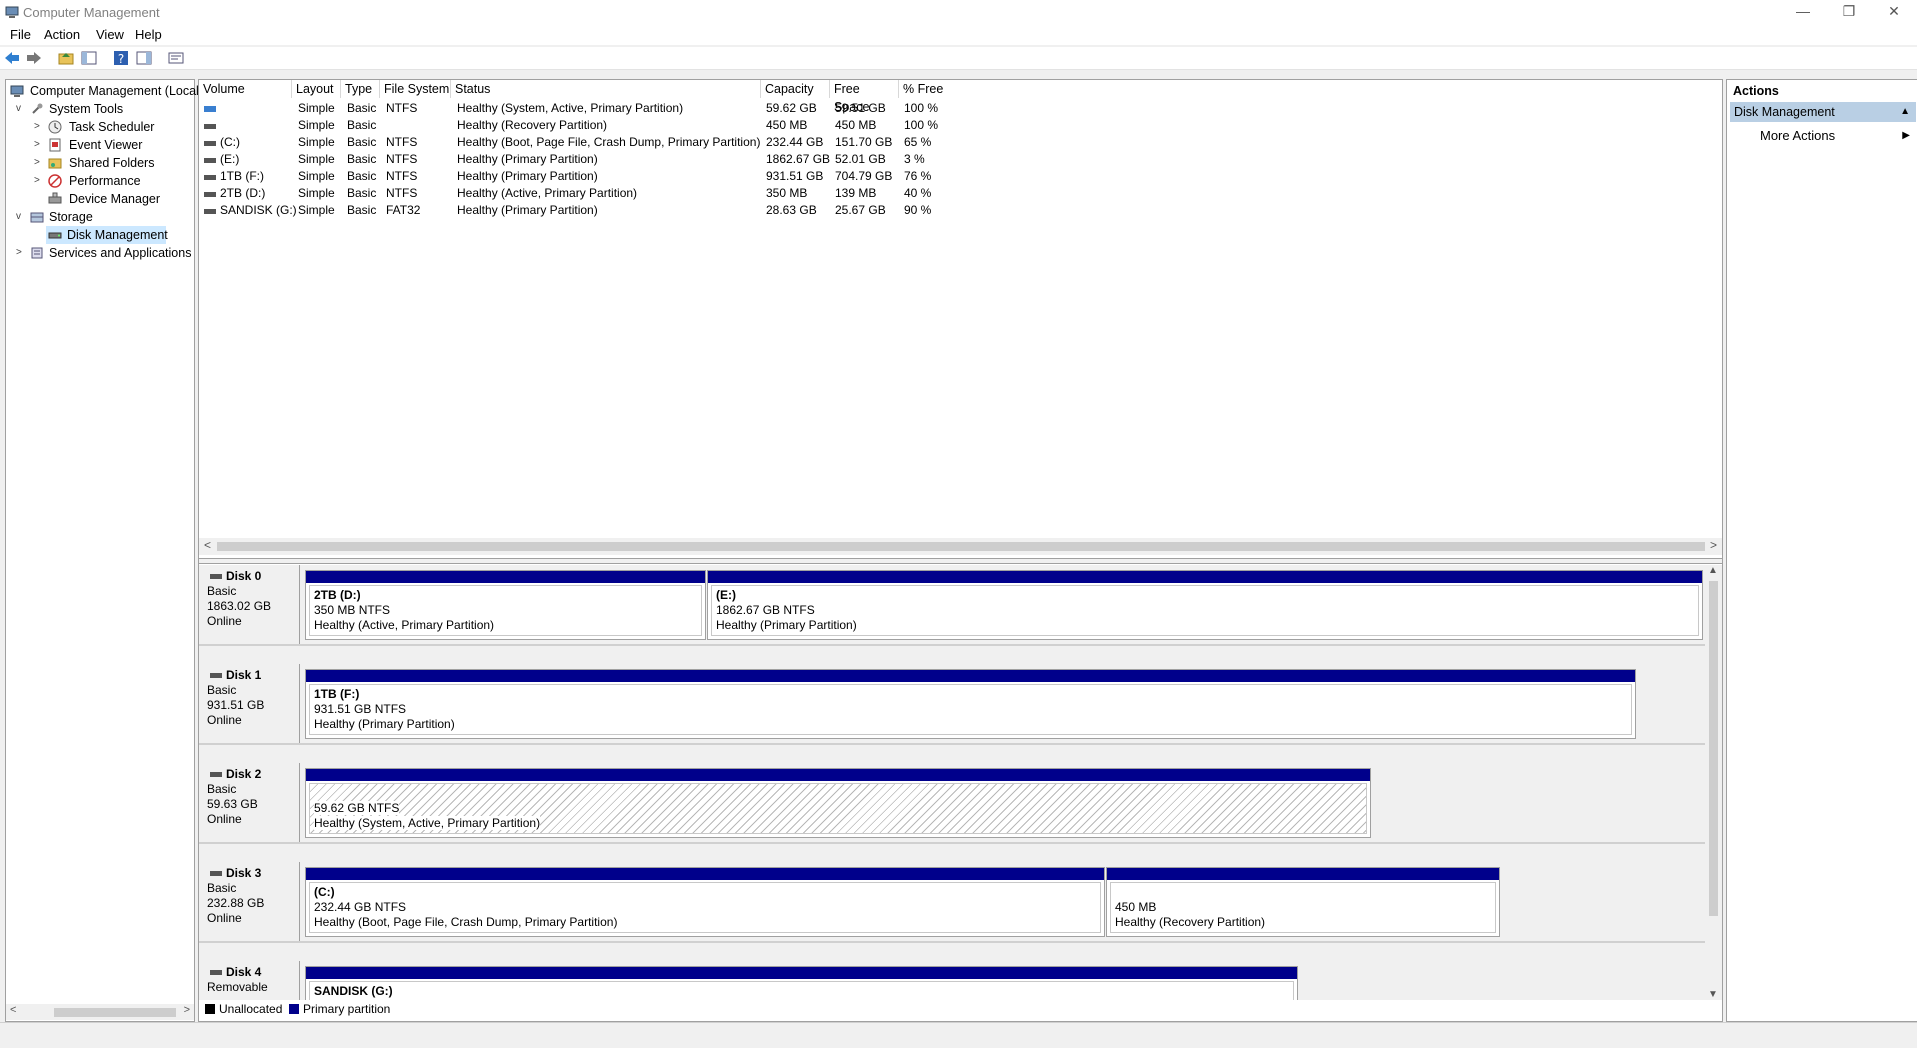  What do you see at coordinates (148, 34) in the screenshot?
I see `menu-help: Help` at bounding box center [148, 34].